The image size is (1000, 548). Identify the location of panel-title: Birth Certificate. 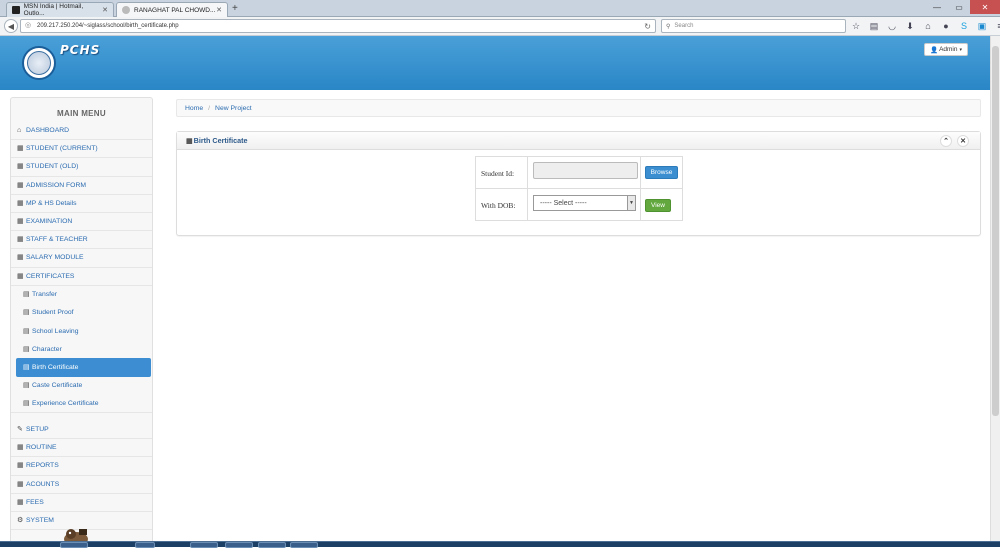
(220, 140).